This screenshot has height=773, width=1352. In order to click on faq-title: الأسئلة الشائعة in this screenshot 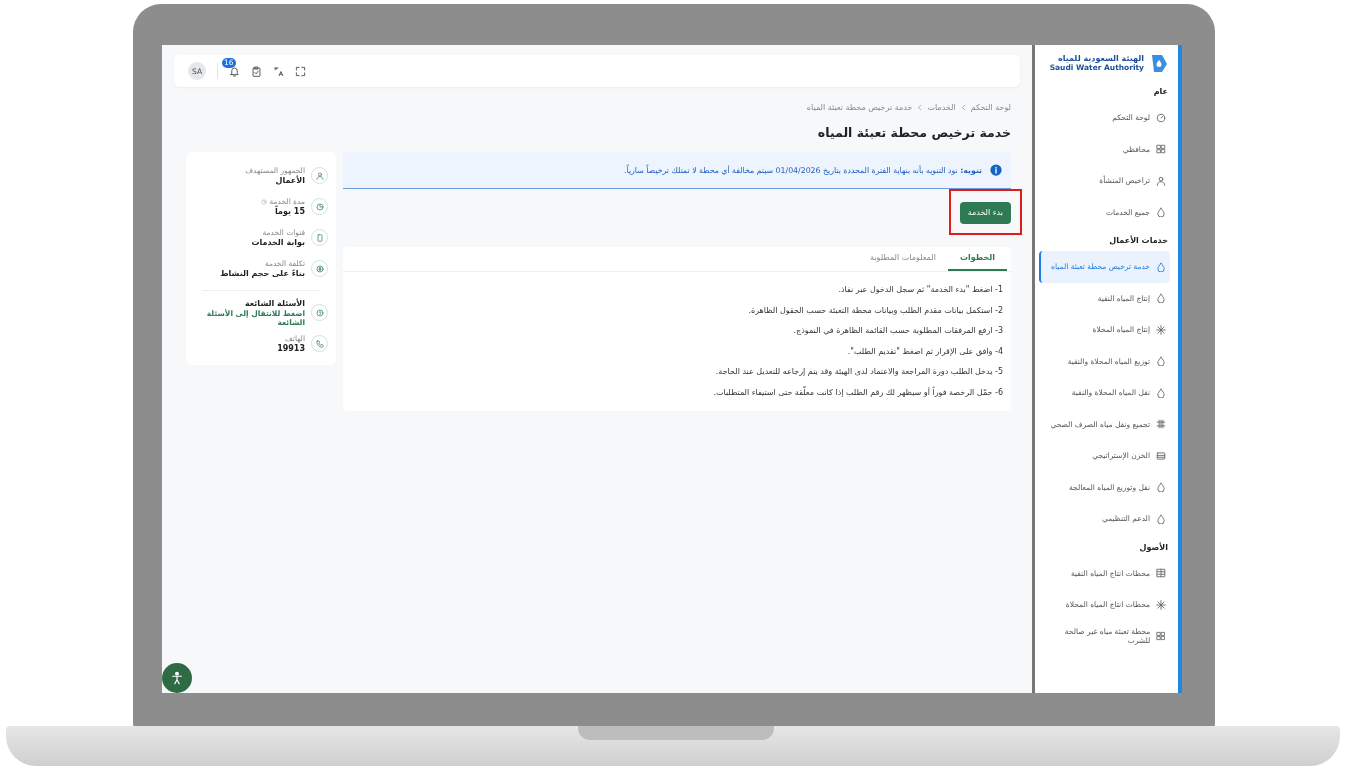, I will do `click(274, 303)`.